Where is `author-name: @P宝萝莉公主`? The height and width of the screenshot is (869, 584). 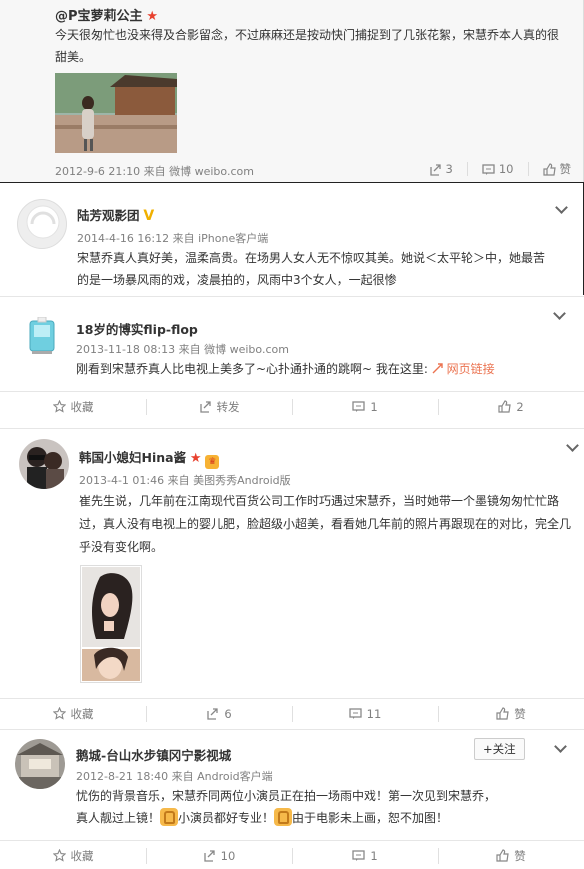
author-name: @P宝萝莉公主 is located at coordinates (99, 16).